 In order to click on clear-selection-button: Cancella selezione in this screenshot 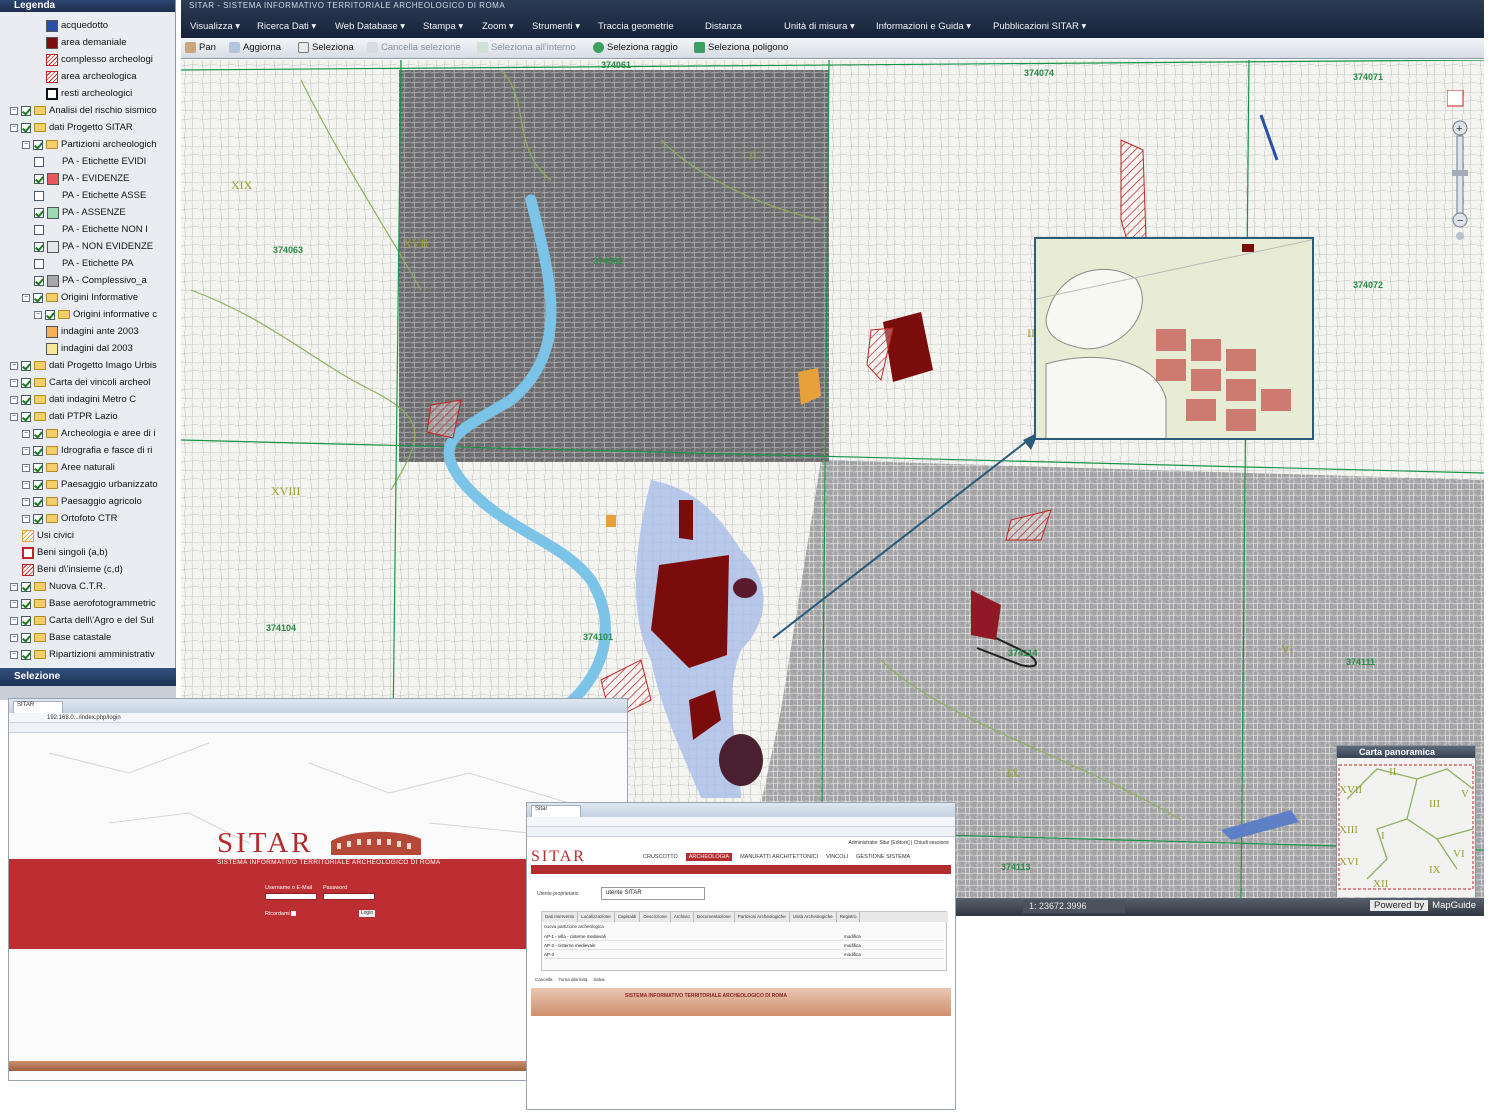, I will do `click(414, 47)`.